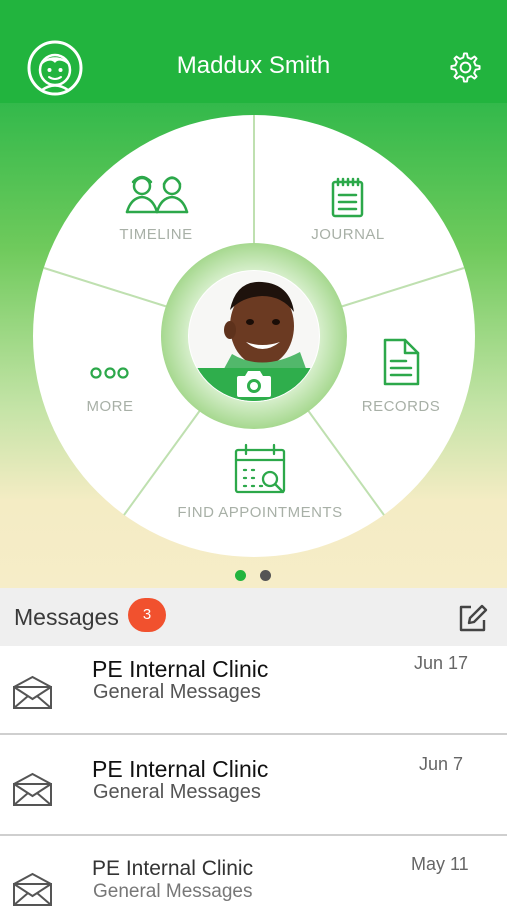 Image resolution: width=507 pixels, height=907 pixels. What do you see at coordinates (253, 65) in the screenshot?
I see `page-title: Maddux Smith` at bounding box center [253, 65].